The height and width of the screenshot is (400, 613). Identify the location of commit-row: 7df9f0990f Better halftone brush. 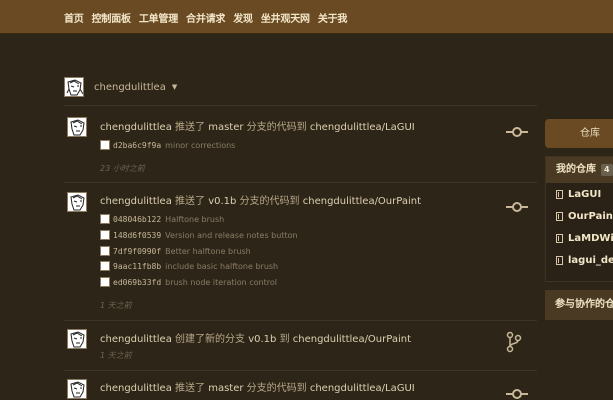
(175, 251).